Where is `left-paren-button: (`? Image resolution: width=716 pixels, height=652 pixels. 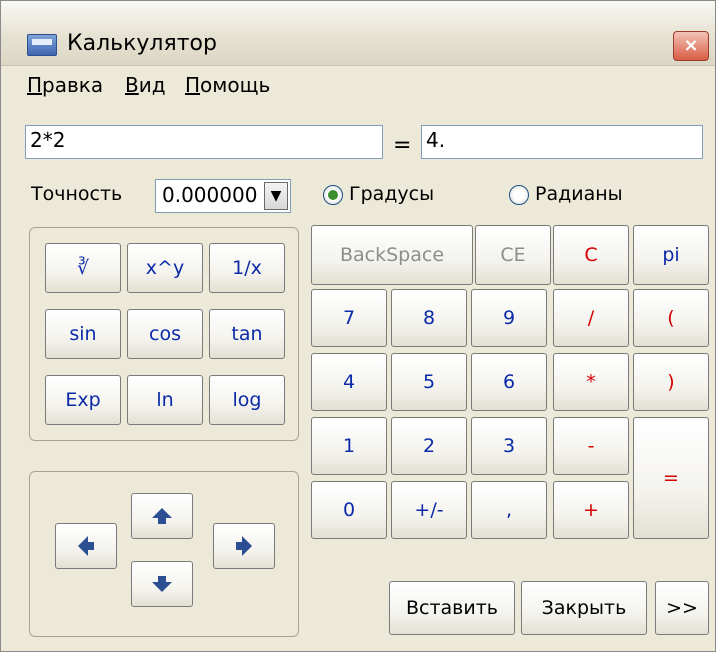
left-paren-button: ( is located at coordinates (671, 318).